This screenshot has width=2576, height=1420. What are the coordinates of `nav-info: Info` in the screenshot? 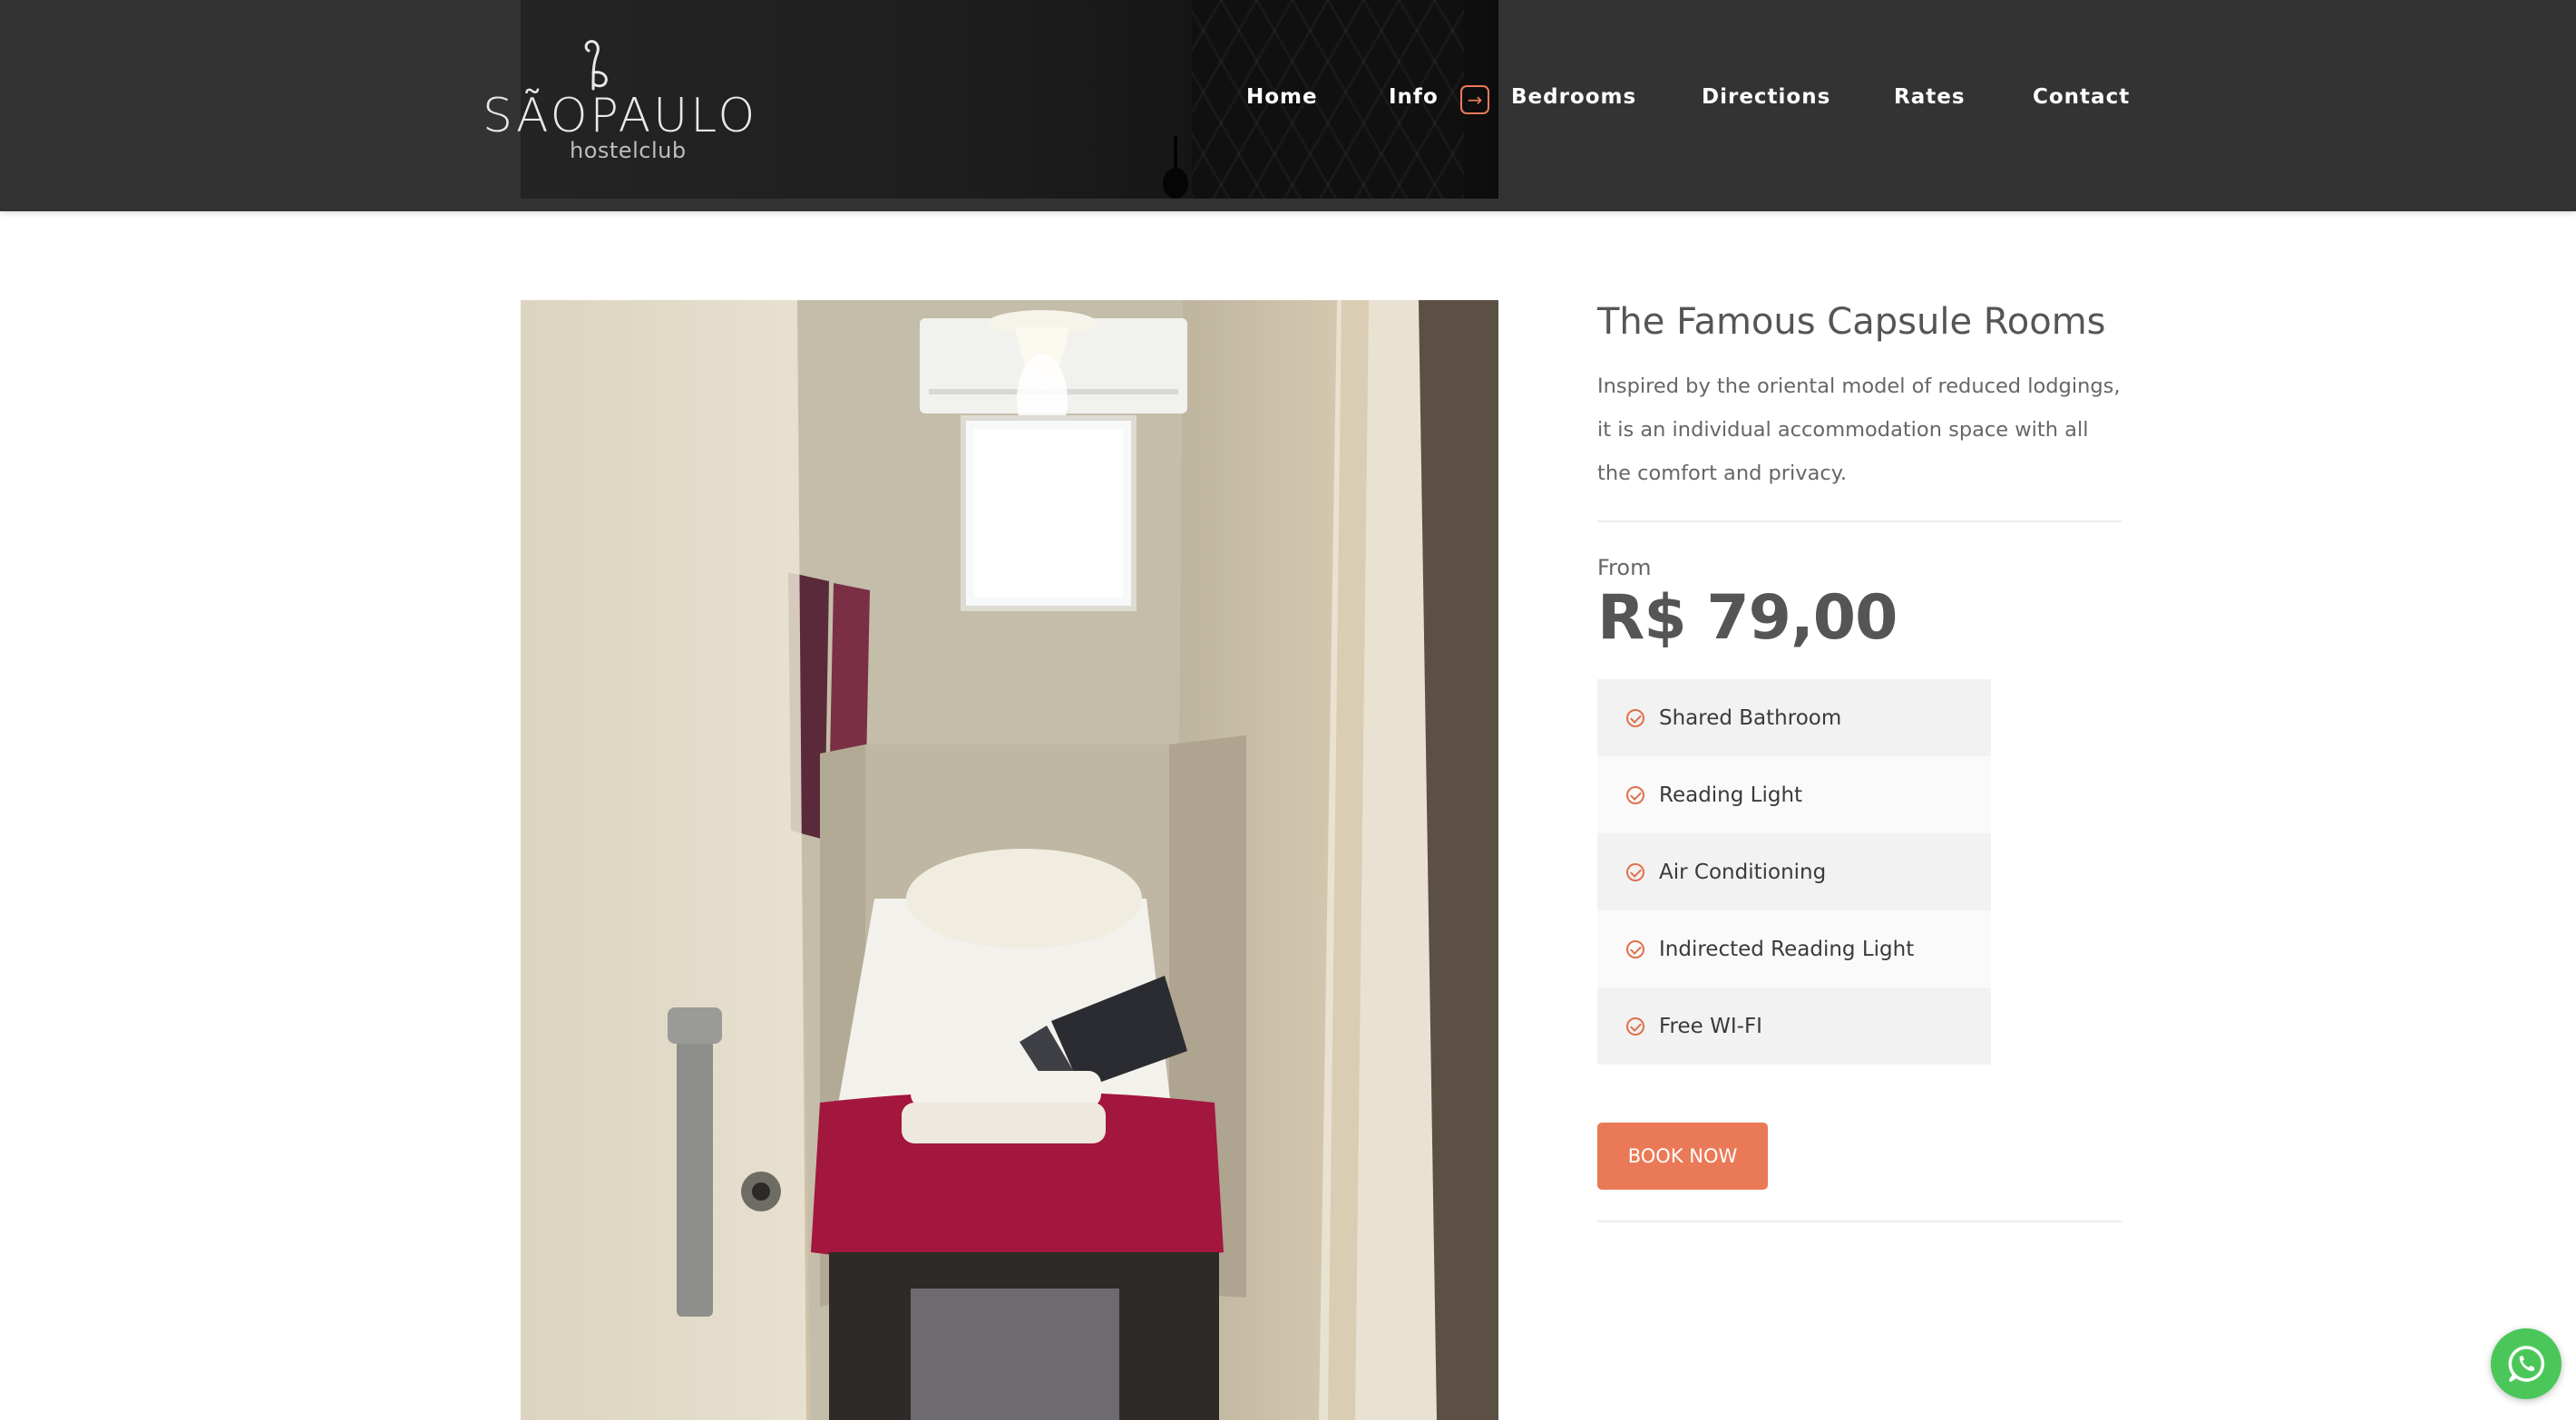 It's located at (1414, 97).